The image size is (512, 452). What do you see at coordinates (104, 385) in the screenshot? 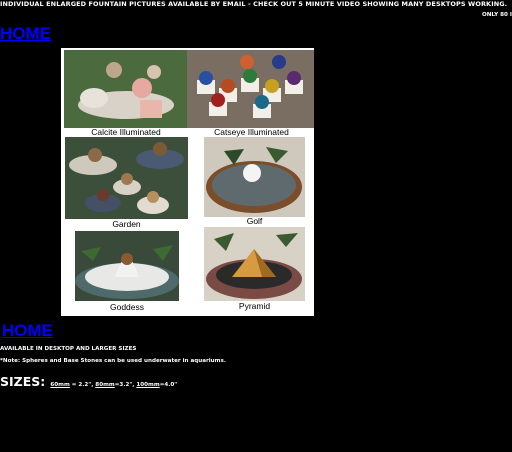
I see `size-80mm-link: 80mm` at bounding box center [104, 385].